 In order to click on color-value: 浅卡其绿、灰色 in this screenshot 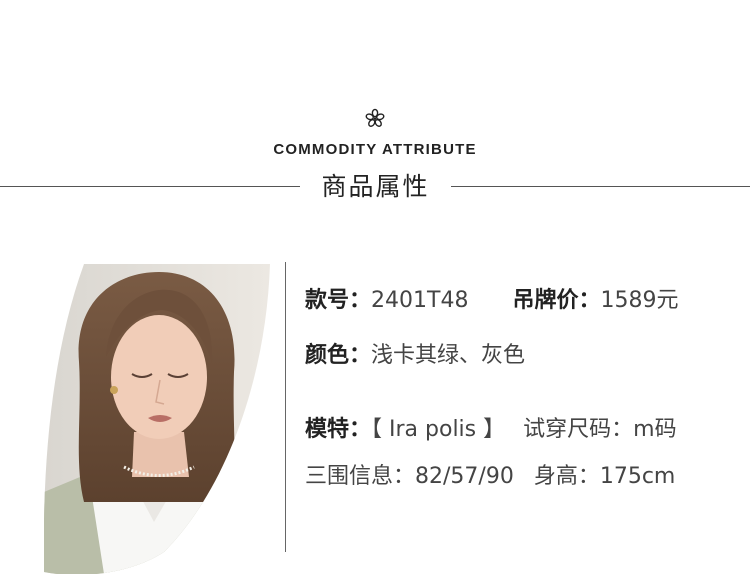, I will do `click(448, 355)`.